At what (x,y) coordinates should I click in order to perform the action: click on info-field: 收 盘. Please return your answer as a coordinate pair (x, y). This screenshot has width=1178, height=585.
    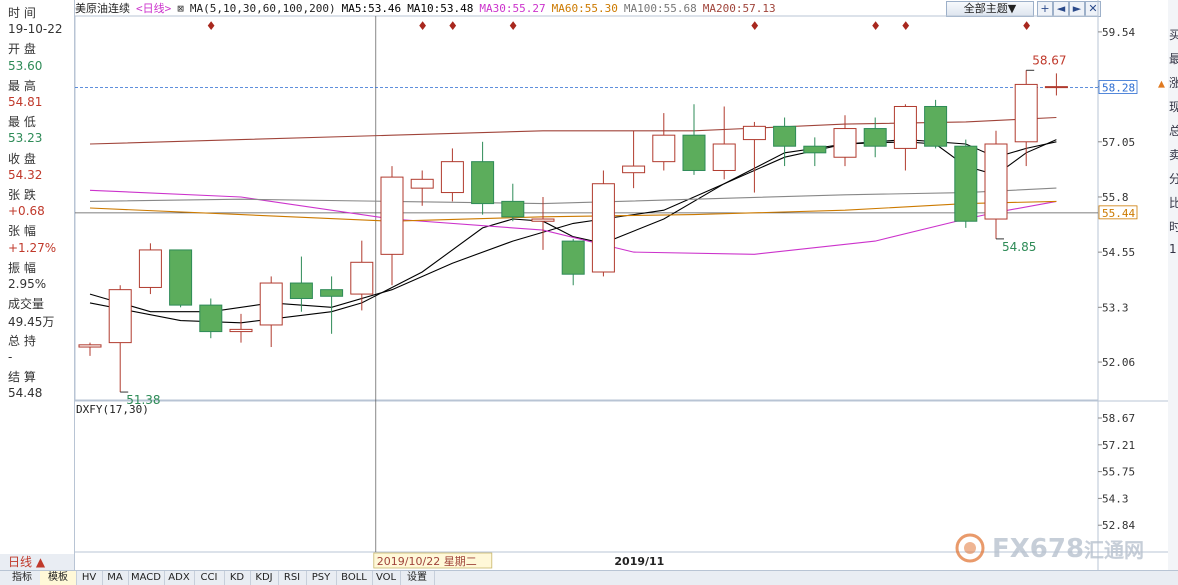
    Looking at the image, I should click on (22, 158).